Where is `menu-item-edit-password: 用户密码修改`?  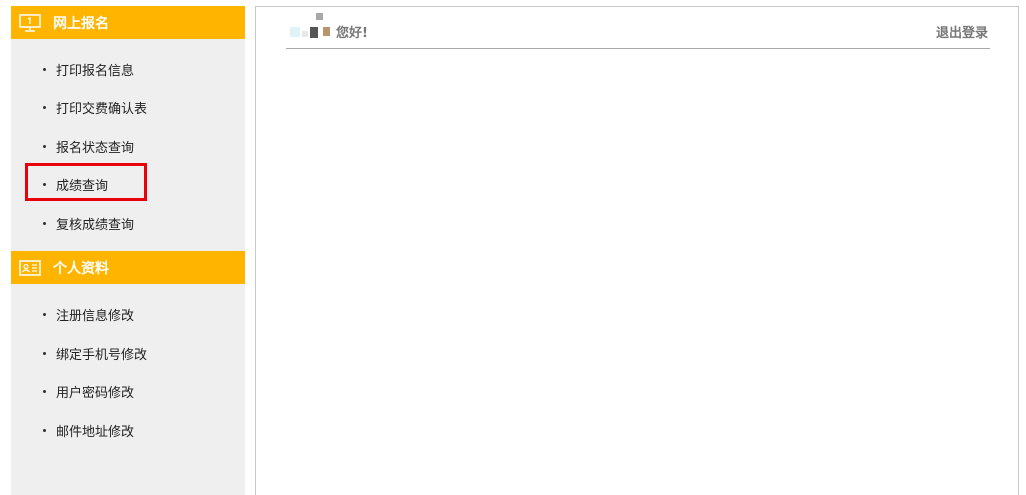 menu-item-edit-password: 用户密码修改 is located at coordinates (128, 391).